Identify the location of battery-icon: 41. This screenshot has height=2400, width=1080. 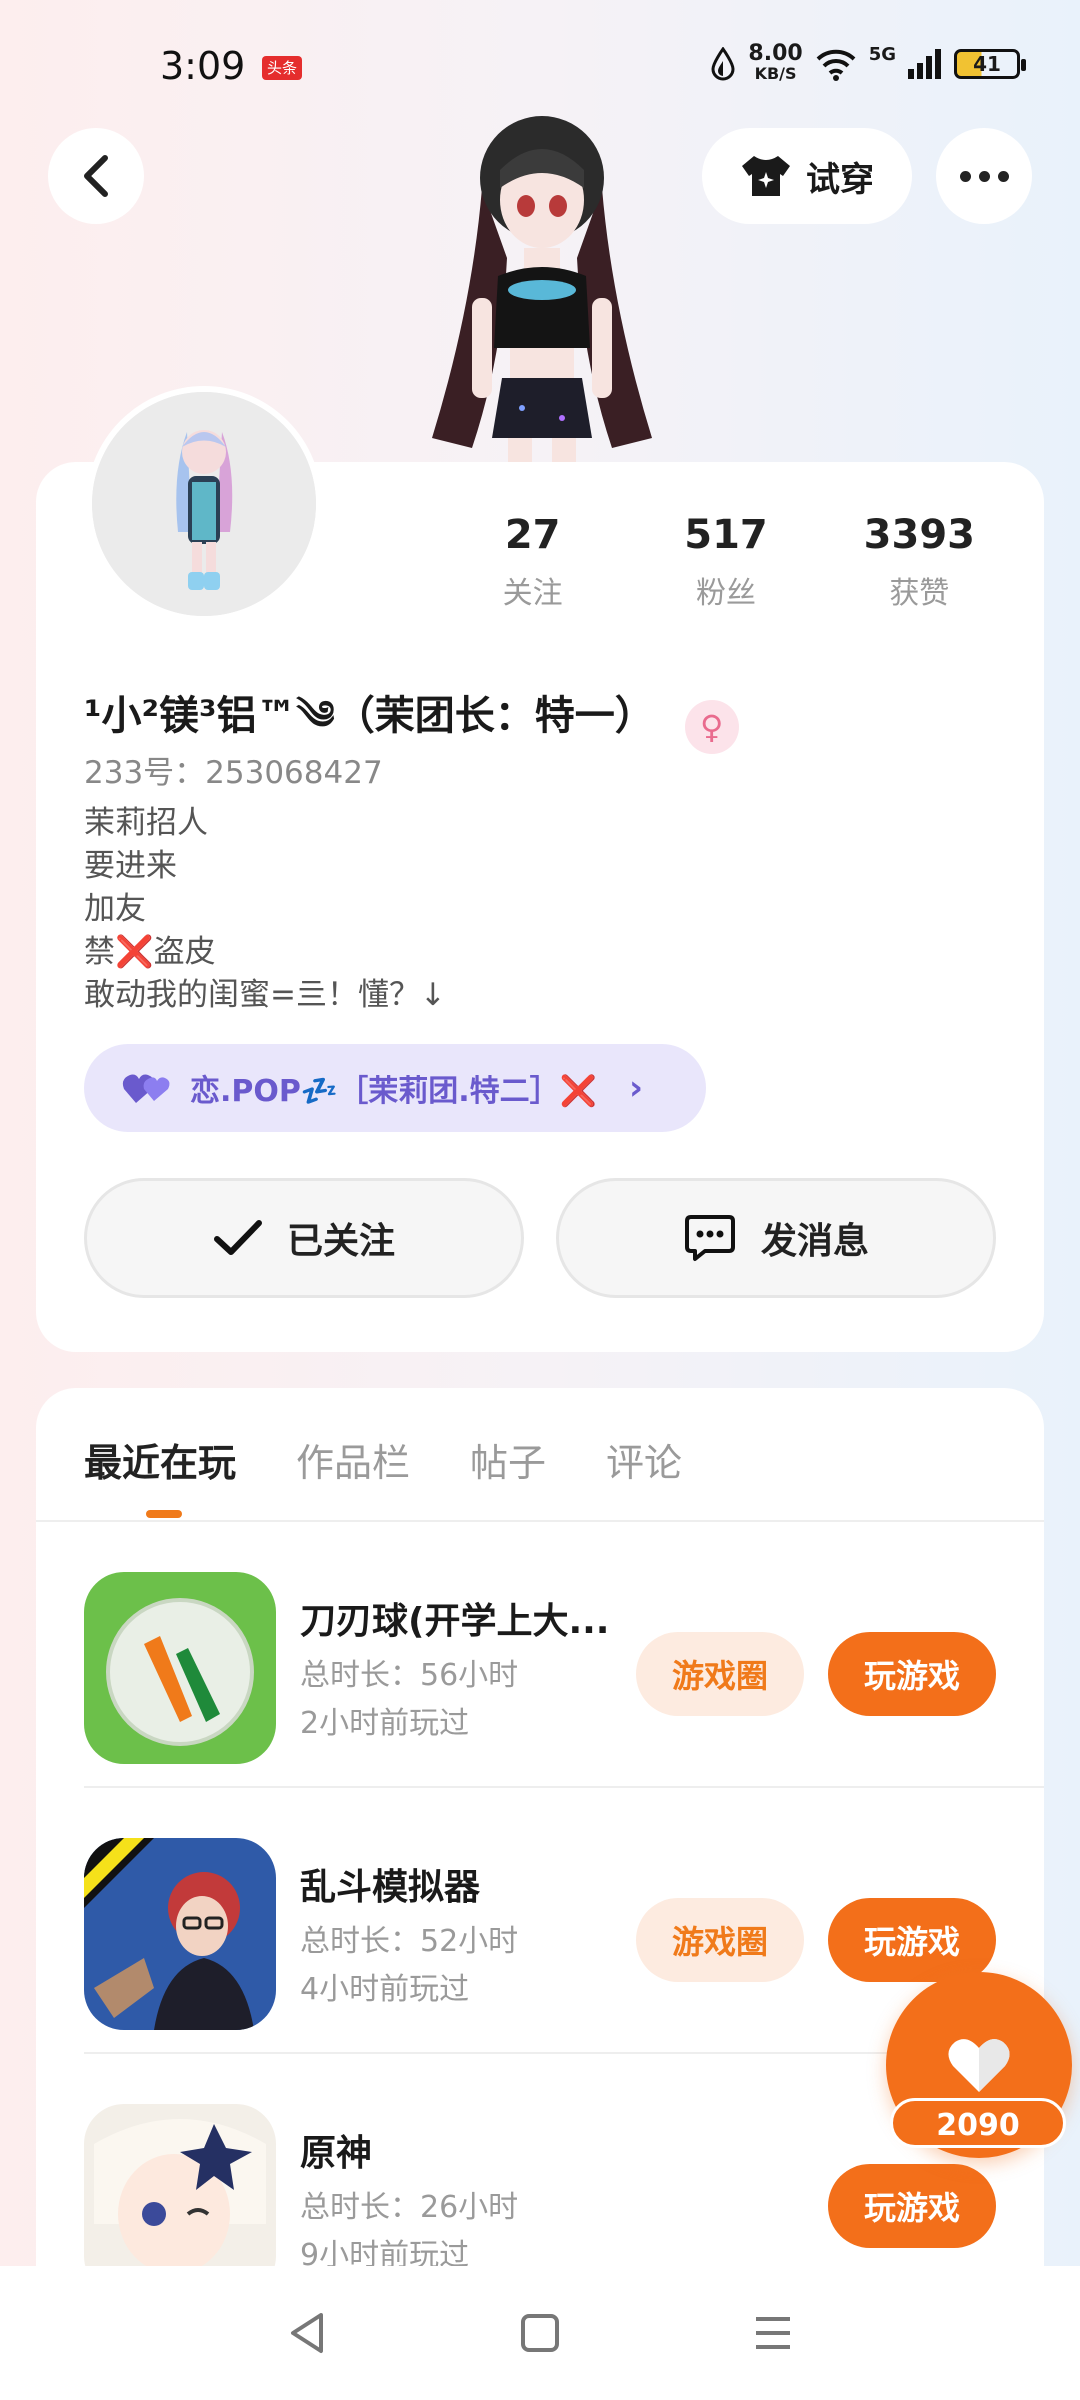
(990, 64).